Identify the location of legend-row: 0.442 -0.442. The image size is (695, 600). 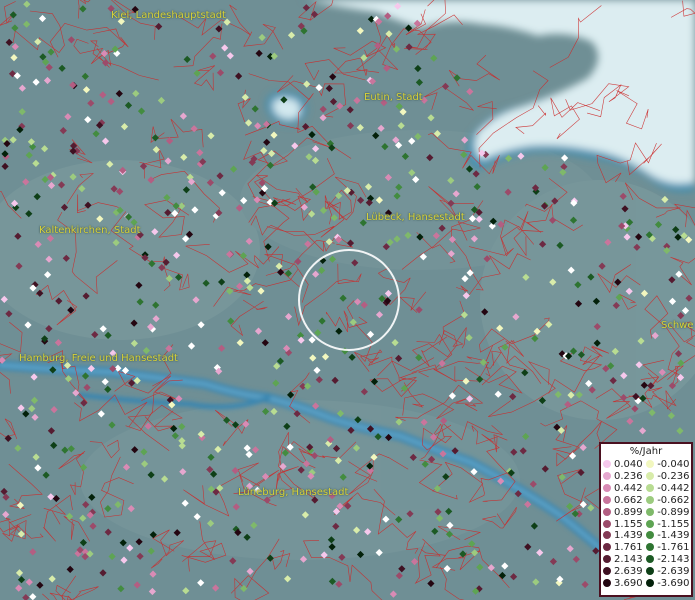
(647, 489).